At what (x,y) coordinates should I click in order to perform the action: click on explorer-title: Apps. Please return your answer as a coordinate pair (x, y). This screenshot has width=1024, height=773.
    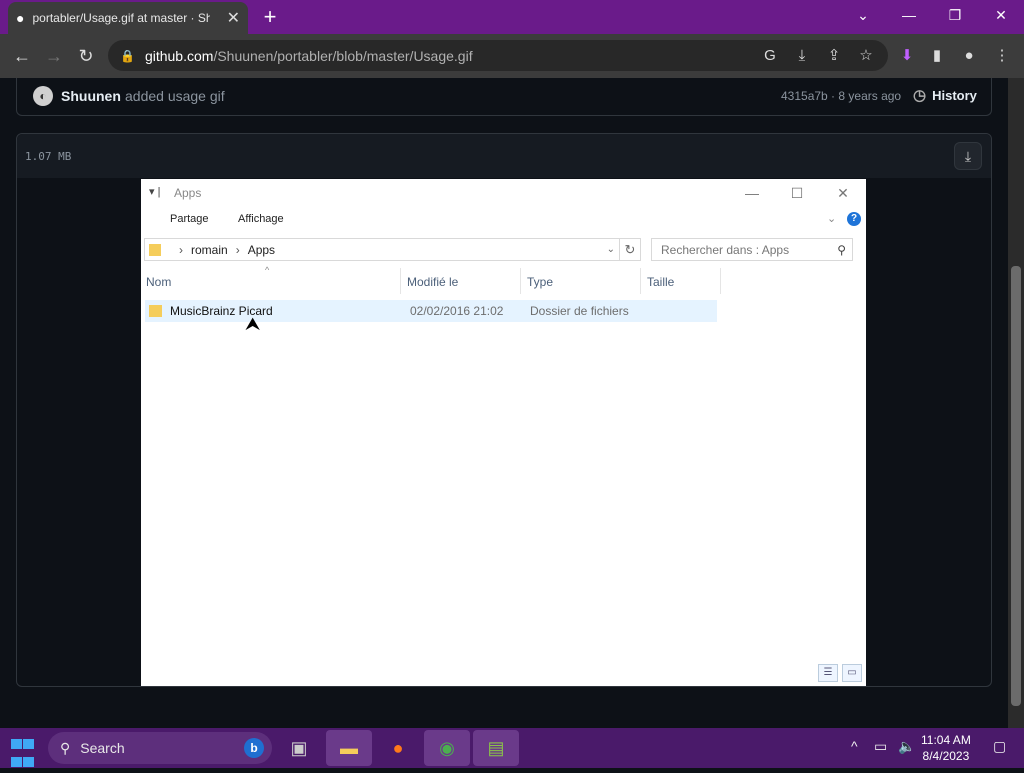
    Looking at the image, I should click on (188, 193).